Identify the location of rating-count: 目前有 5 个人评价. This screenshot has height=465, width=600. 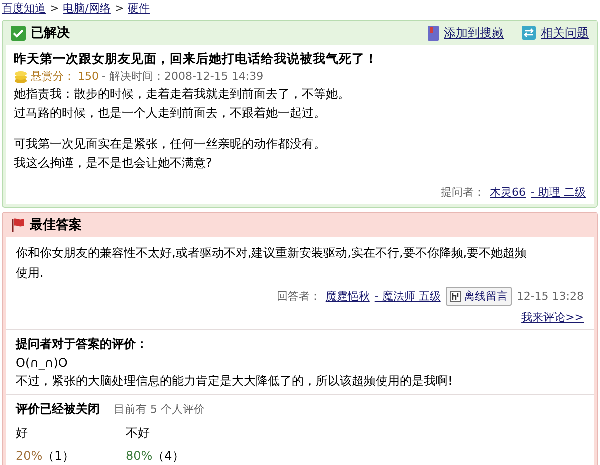
(159, 409).